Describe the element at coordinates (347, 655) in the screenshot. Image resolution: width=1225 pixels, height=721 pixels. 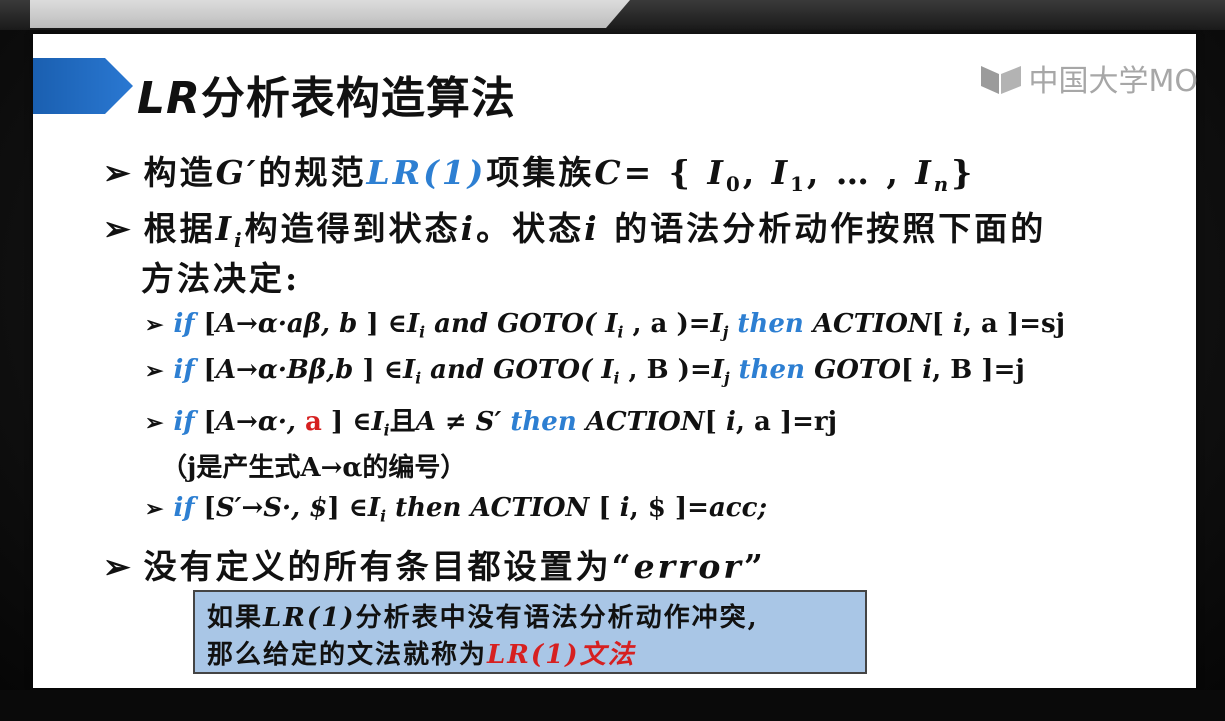
I see `note-l2-p1: 那么给定的文法就称为` at that location.